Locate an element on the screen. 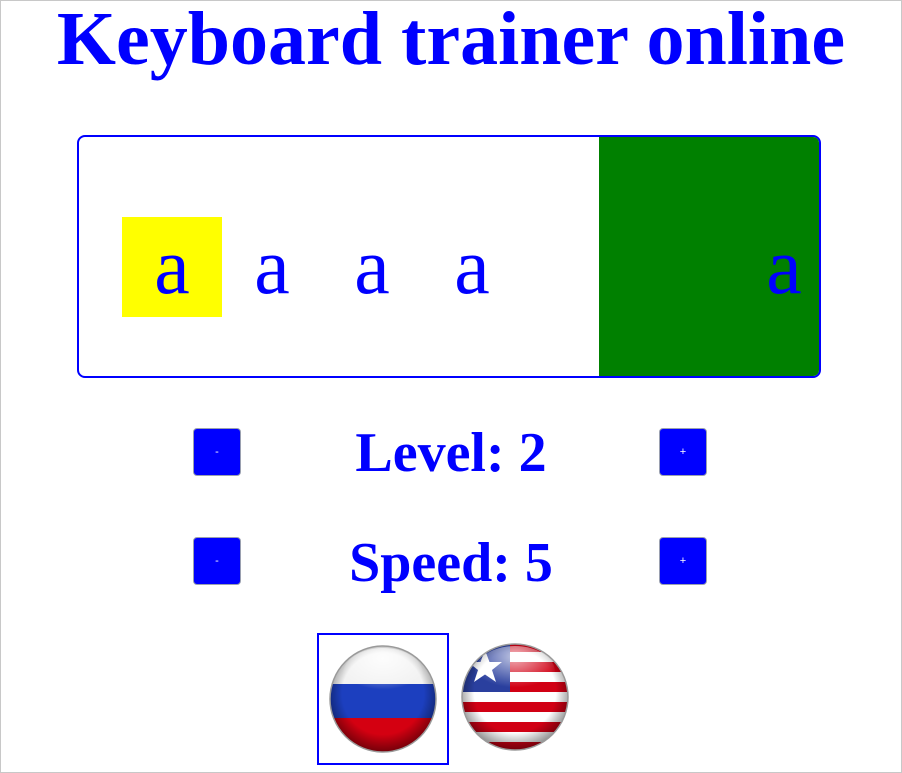 Image resolution: width=902 pixels, height=773 pixels. falling-letter: a is located at coordinates (784, 267).